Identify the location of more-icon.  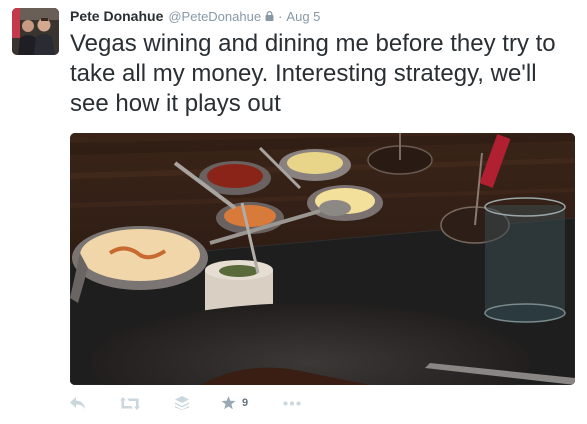
(292, 403).